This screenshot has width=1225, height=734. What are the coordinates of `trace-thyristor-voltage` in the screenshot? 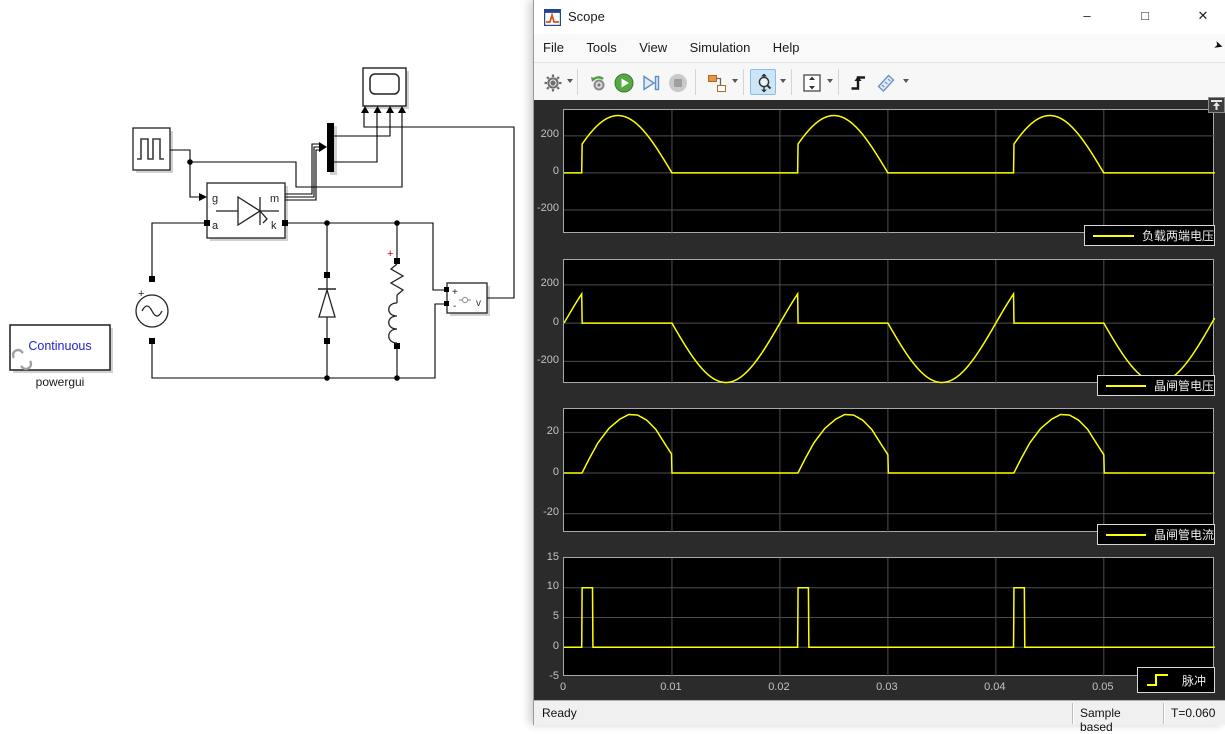 It's located at (889, 337).